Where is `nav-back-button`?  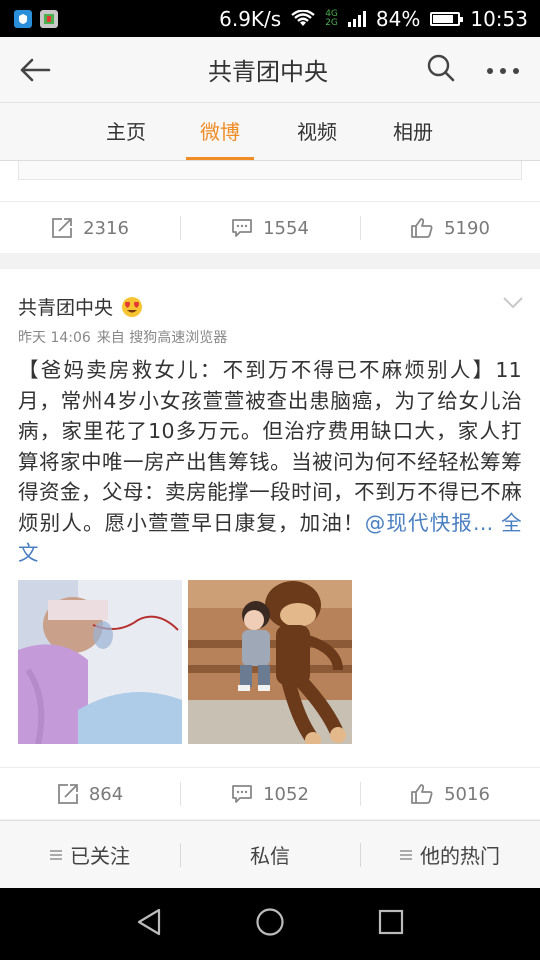 nav-back-button is located at coordinates (149, 924).